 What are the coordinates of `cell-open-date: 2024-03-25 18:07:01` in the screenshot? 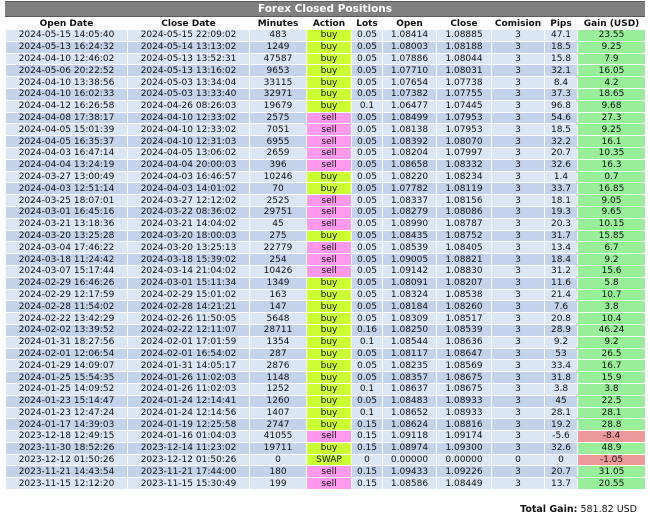 It's located at (66, 200).